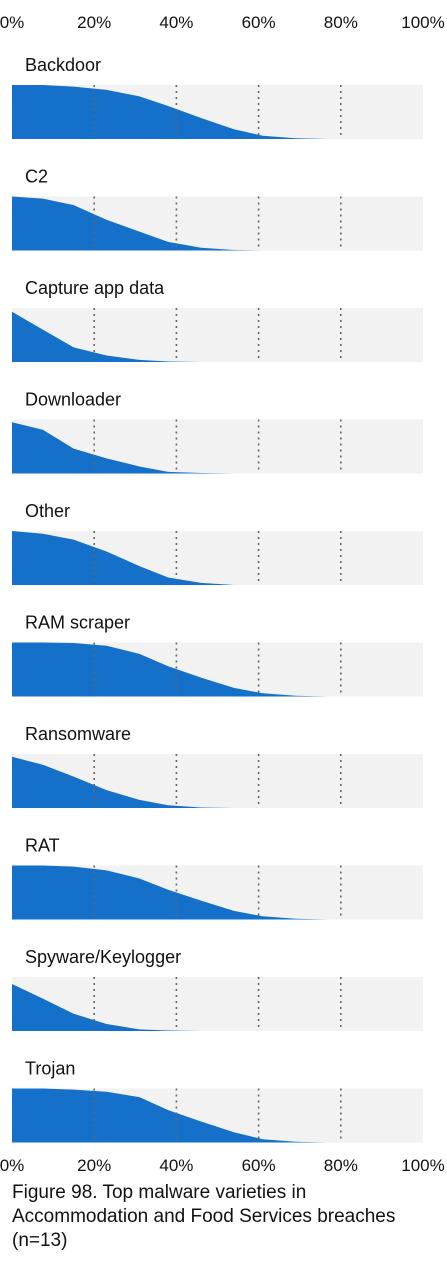 Image resolution: width=447 pixels, height=1274 pixels. I want to click on series-label: Capture app data, so click(95, 288).